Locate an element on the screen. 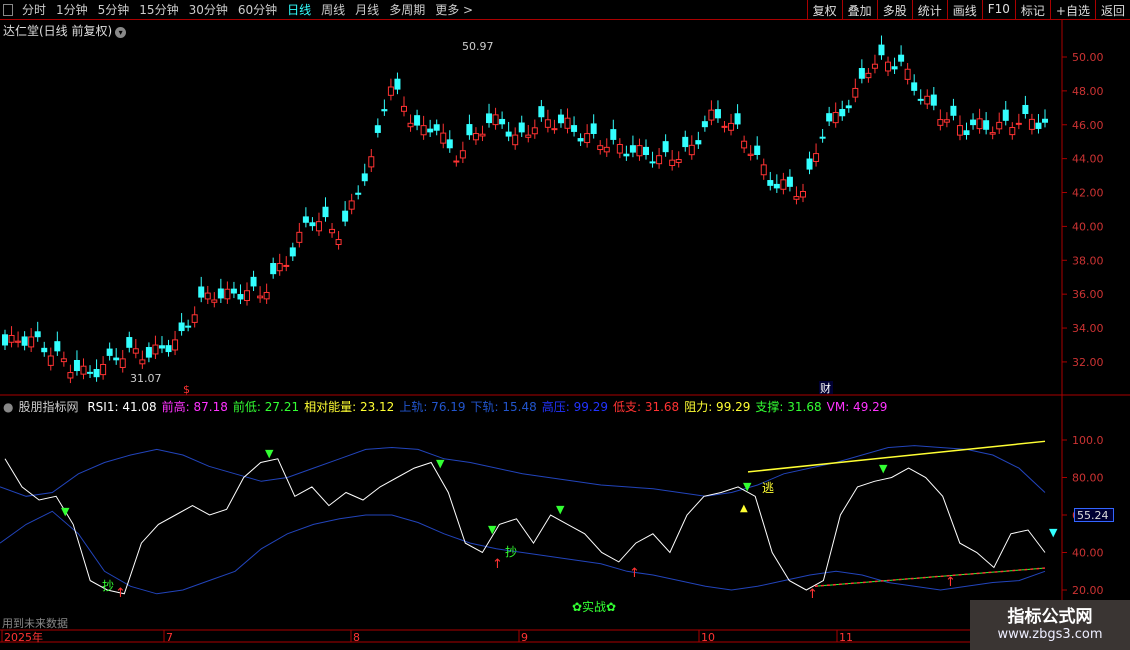 Image resolution: width=1130 pixels, height=650 pixels. chao-label: 抄 is located at coordinates (511, 552).